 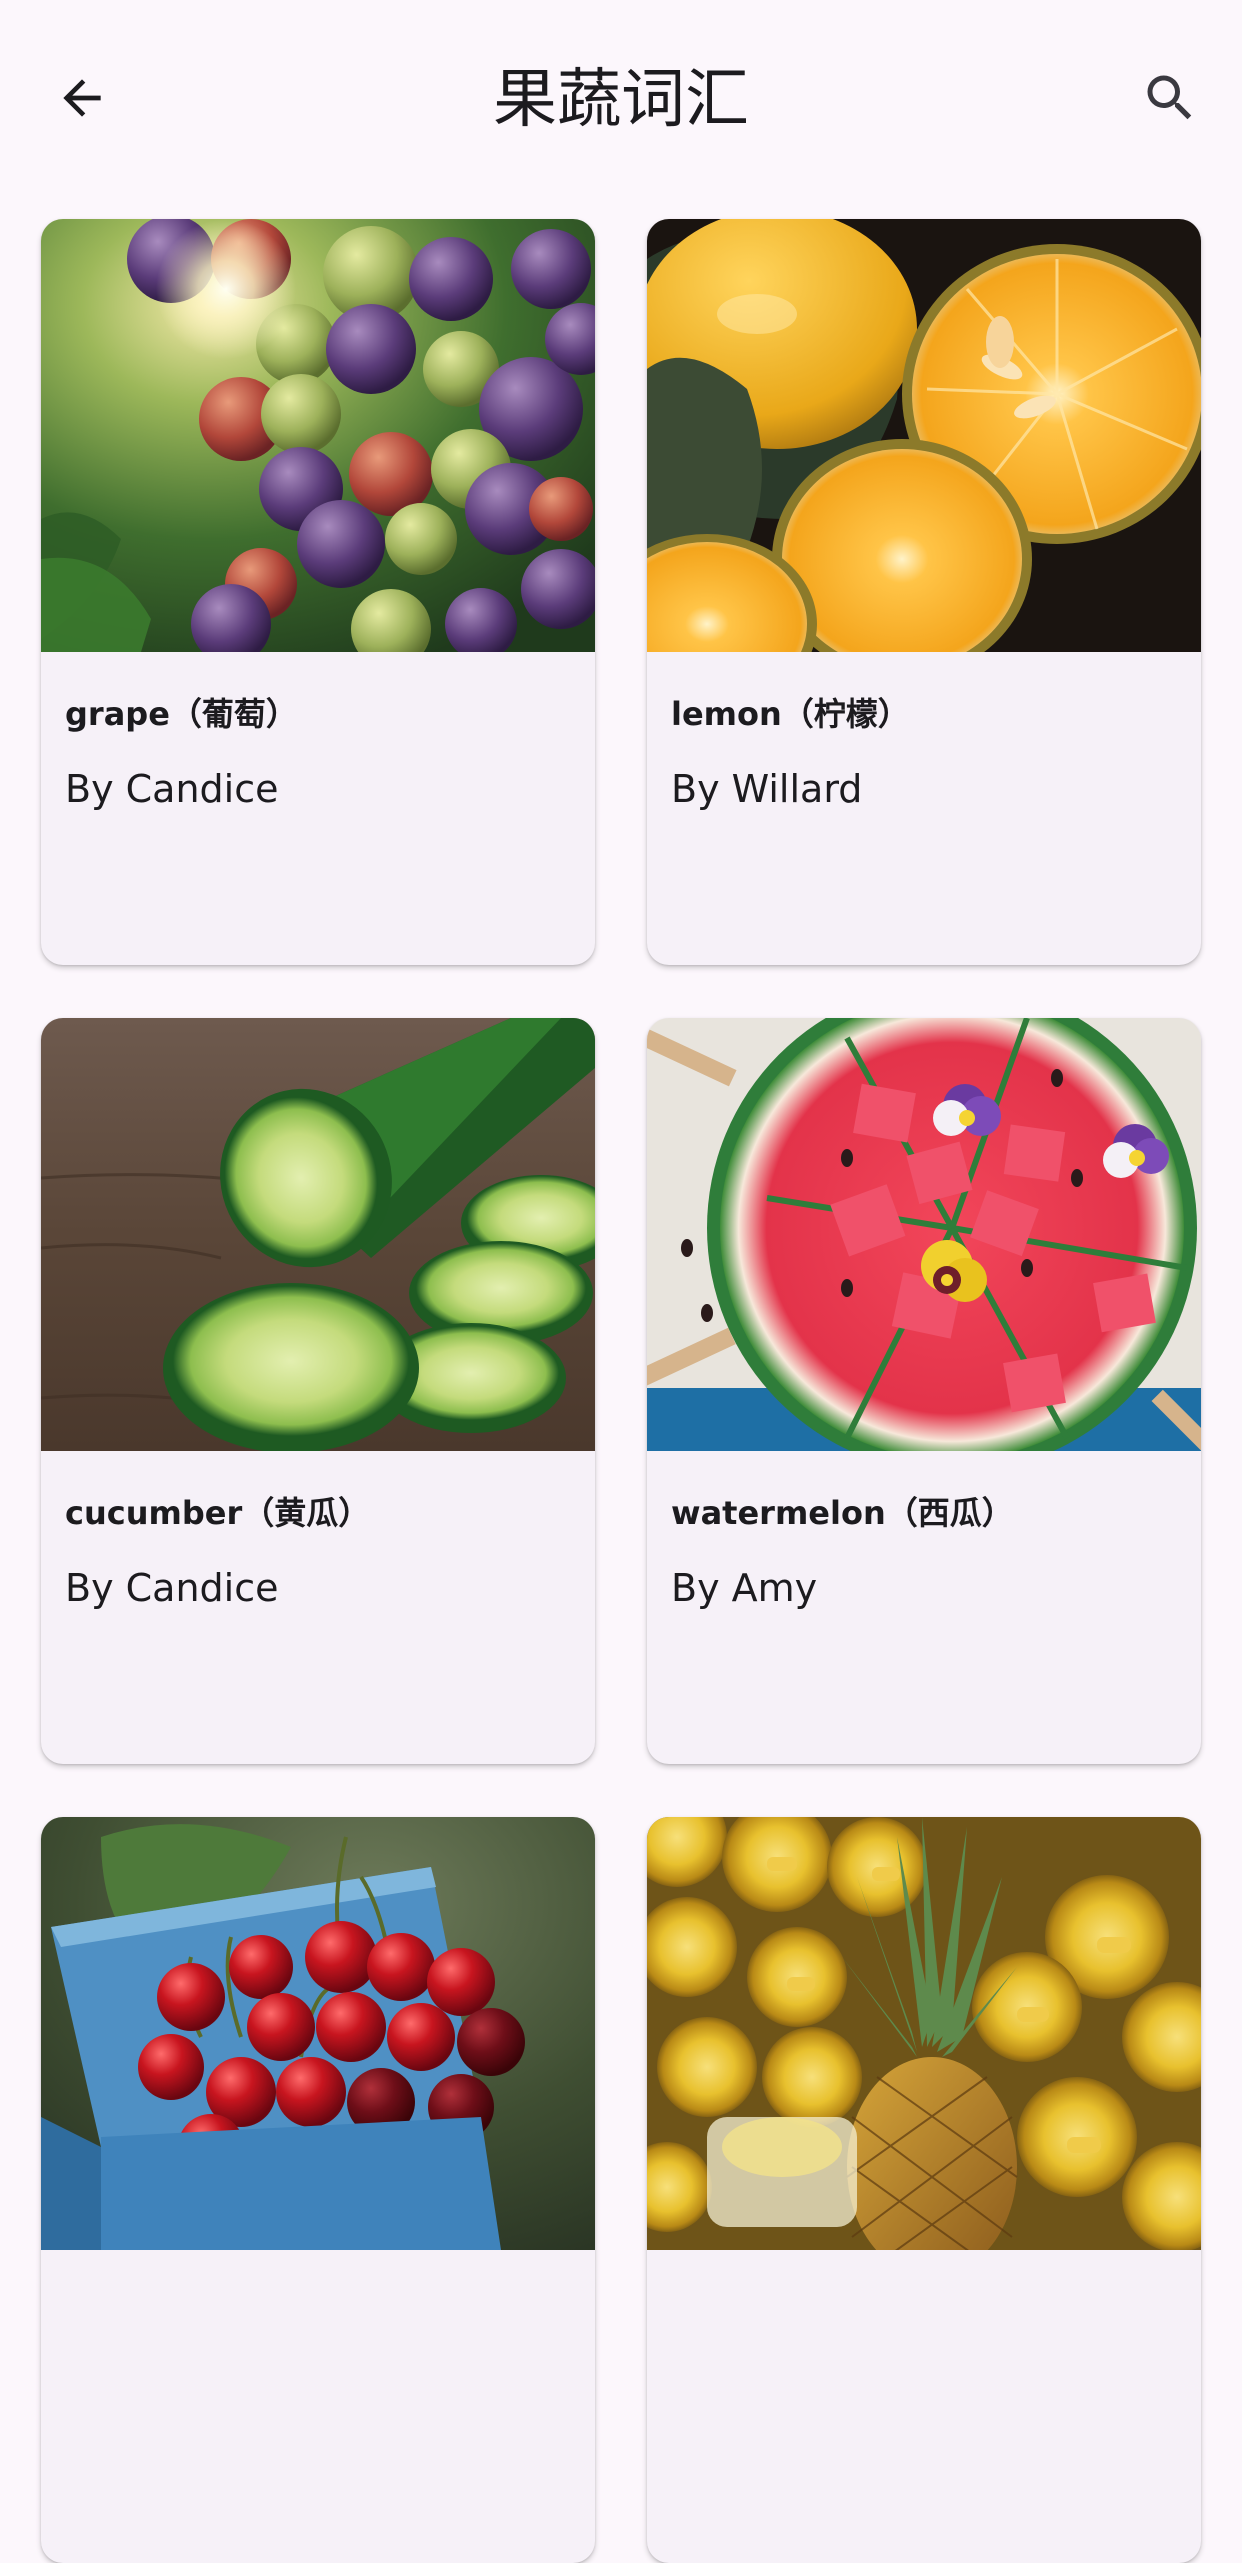 What do you see at coordinates (842, 1513) in the screenshot?
I see `card-title: watermelon（西瓜）` at bounding box center [842, 1513].